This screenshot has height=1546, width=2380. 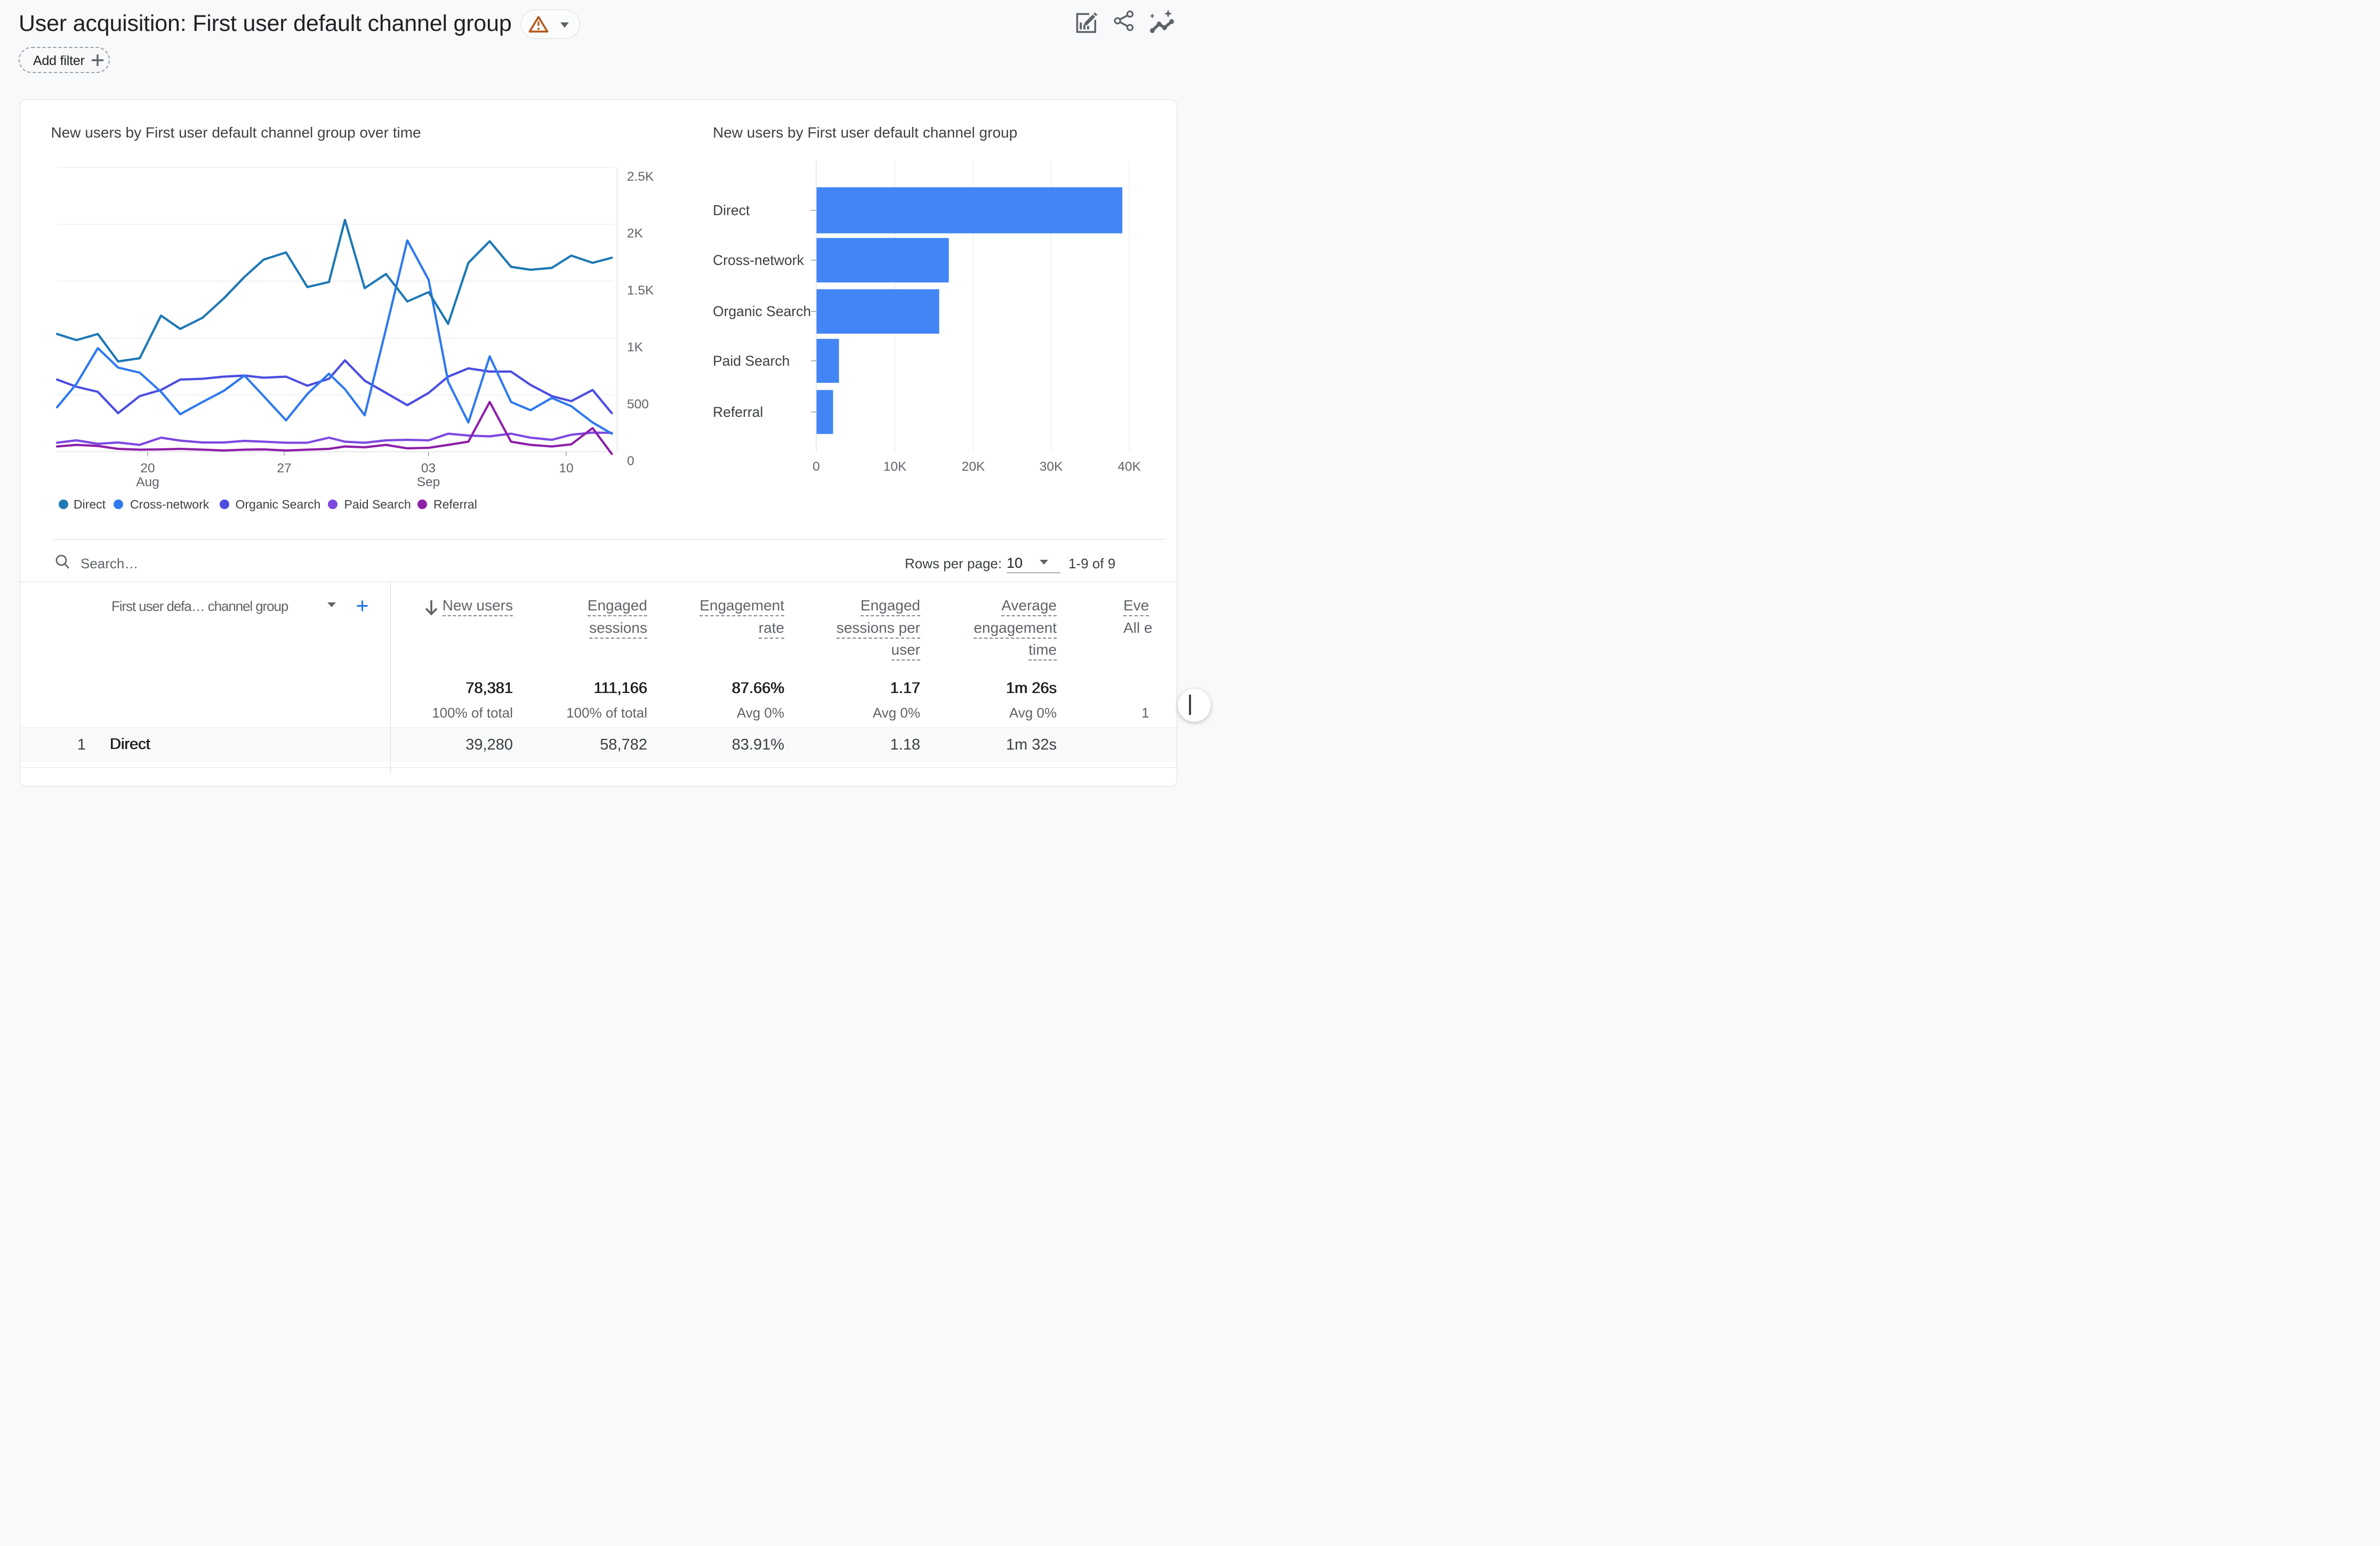 What do you see at coordinates (566, 468) in the screenshot?
I see `svg-text: 10` at bounding box center [566, 468].